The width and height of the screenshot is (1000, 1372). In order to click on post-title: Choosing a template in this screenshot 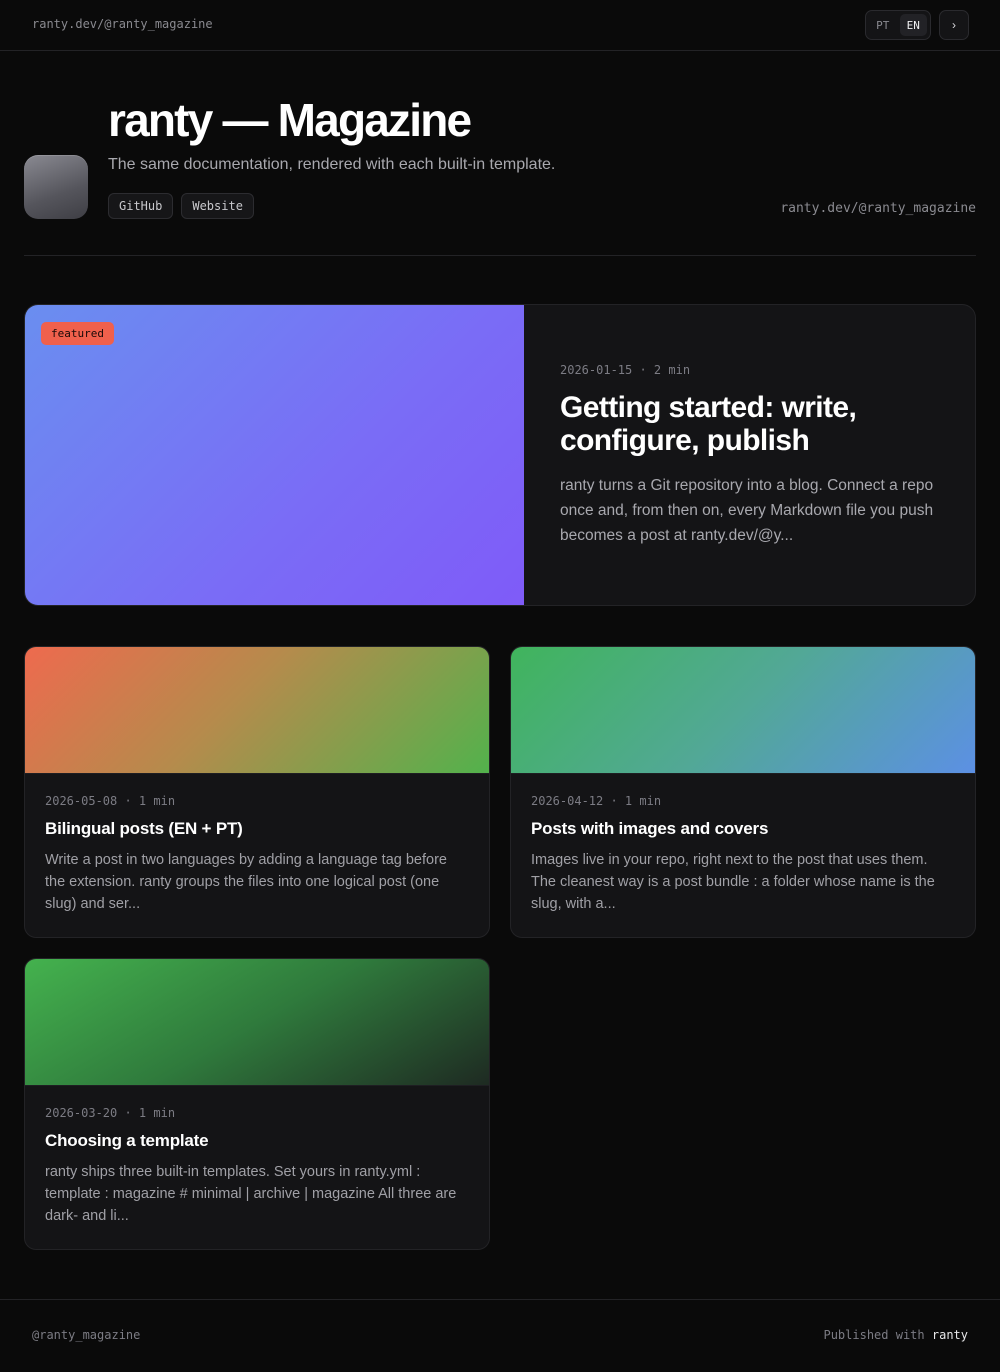, I will do `click(257, 1141)`.